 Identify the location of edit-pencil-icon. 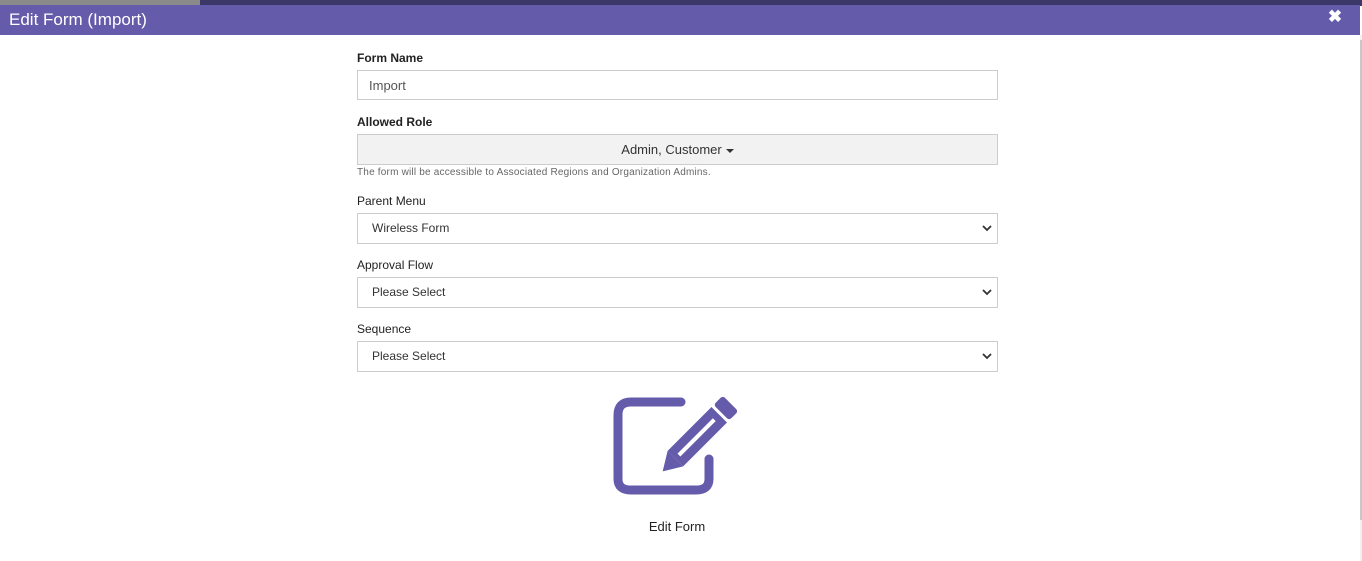
(677, 444).